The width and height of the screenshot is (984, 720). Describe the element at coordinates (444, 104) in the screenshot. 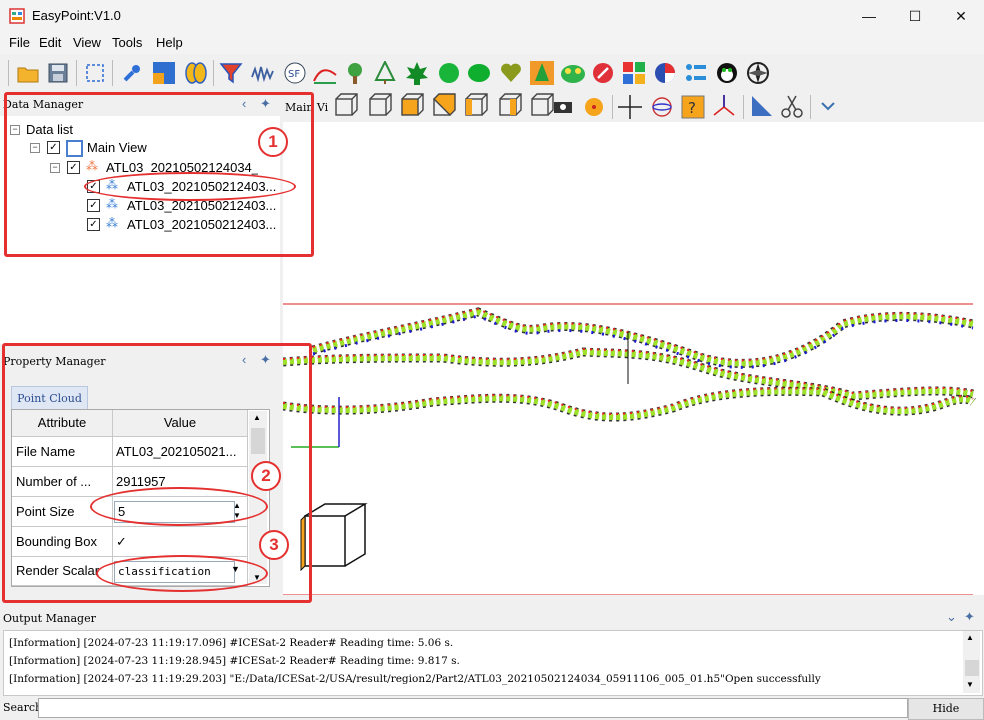

I see `bottom-view-icon` at that location.